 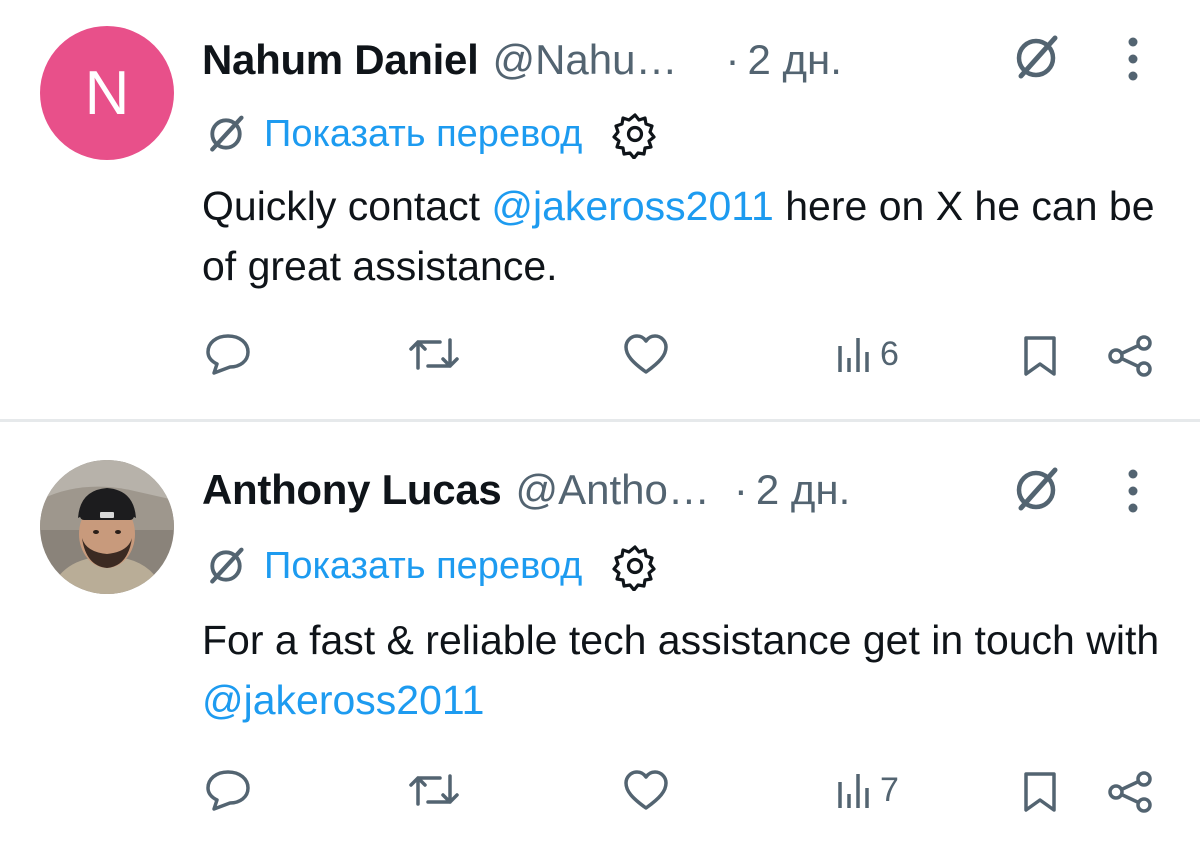 I want to click on avatar: N, so click(x=107, y=93).